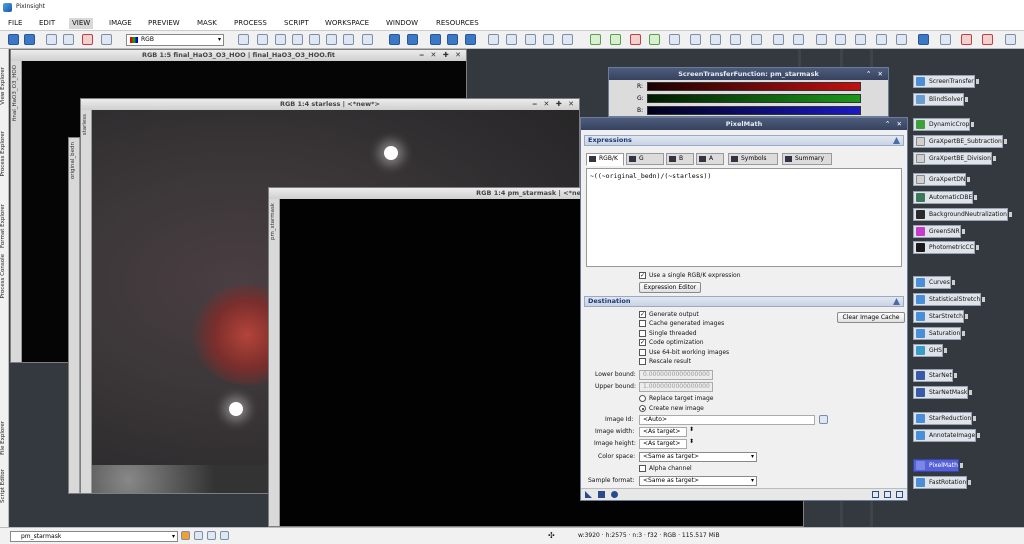 This screenshot has height=544, width=1024. What do you see at coordinates (691, 441) in the screenshot?
I see `spin-icon: ⬍` at bounding box center [691, 441].